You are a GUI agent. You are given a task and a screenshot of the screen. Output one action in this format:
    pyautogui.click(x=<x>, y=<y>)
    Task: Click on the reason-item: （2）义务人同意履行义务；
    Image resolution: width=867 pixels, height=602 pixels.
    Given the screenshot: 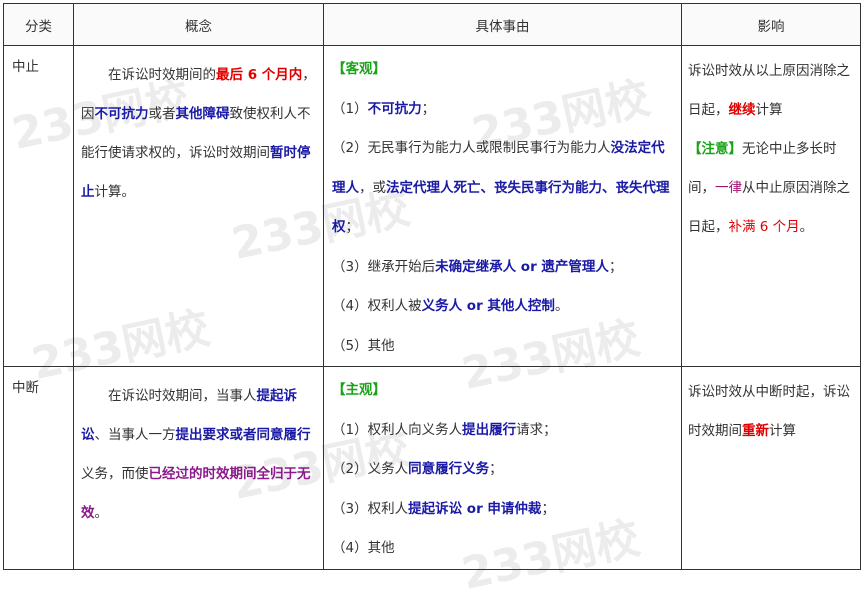 What is the action you would take?
    pyautogui.click(x=503, y=470)
    